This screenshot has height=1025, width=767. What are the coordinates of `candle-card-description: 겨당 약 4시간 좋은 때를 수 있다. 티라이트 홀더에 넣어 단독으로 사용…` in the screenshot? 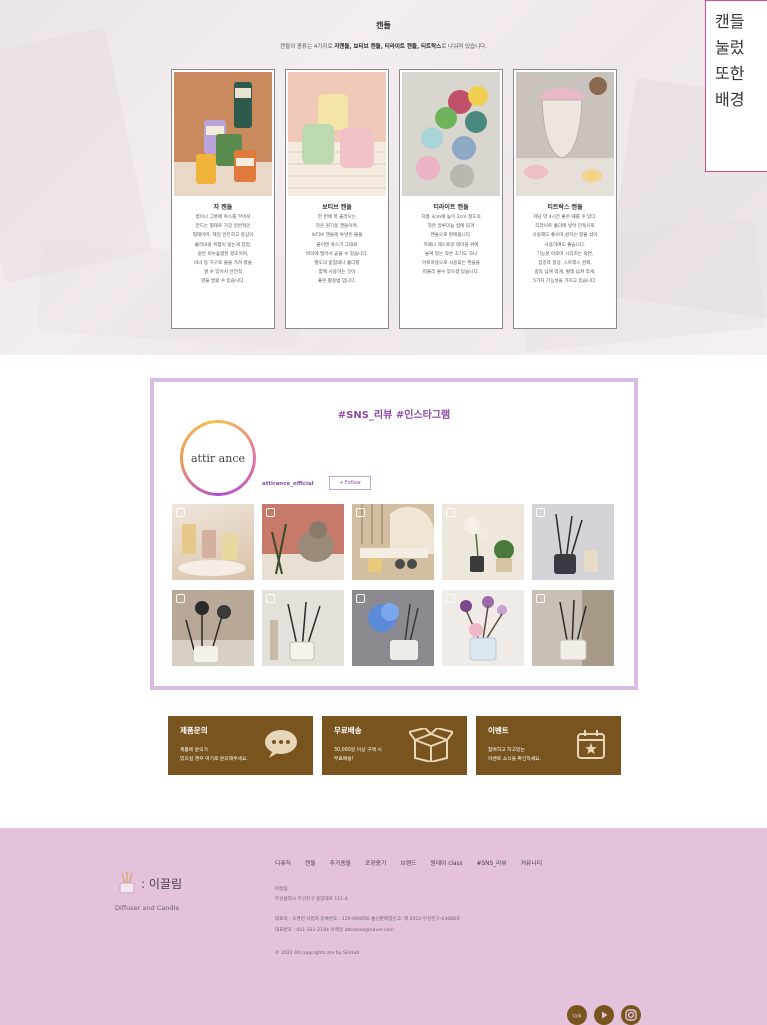 It's located at (565, 250).